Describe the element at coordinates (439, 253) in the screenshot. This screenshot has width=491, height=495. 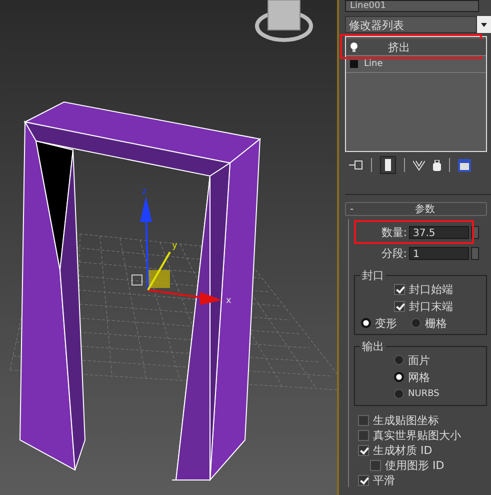
I see `number-field: 1` at that location.